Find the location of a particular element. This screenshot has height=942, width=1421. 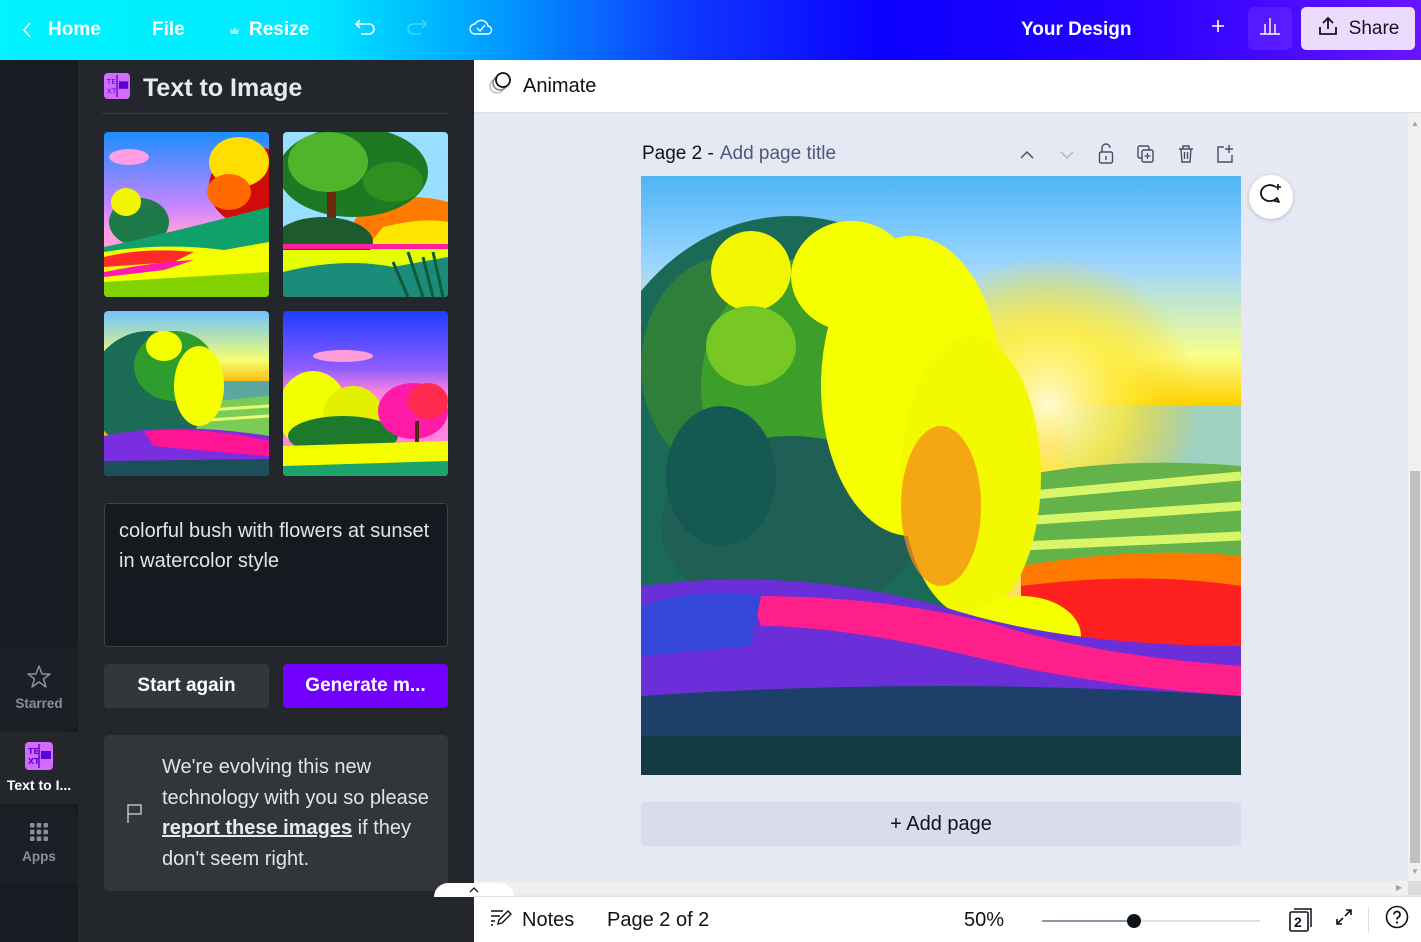

undo-icon is located at coordinates (365, 30).